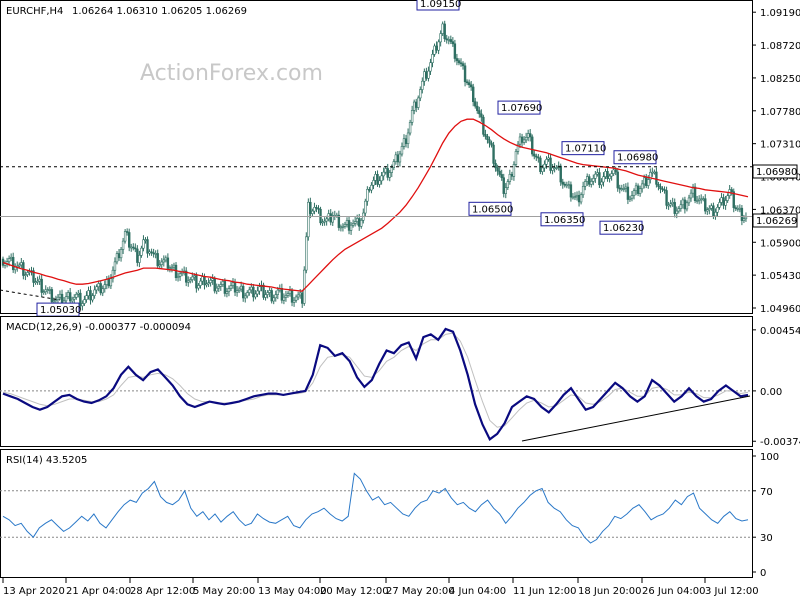  Describe the element at coordinates (637, 158) in the screenshot. I see `price-annotation-label: 1.06980` at that location.